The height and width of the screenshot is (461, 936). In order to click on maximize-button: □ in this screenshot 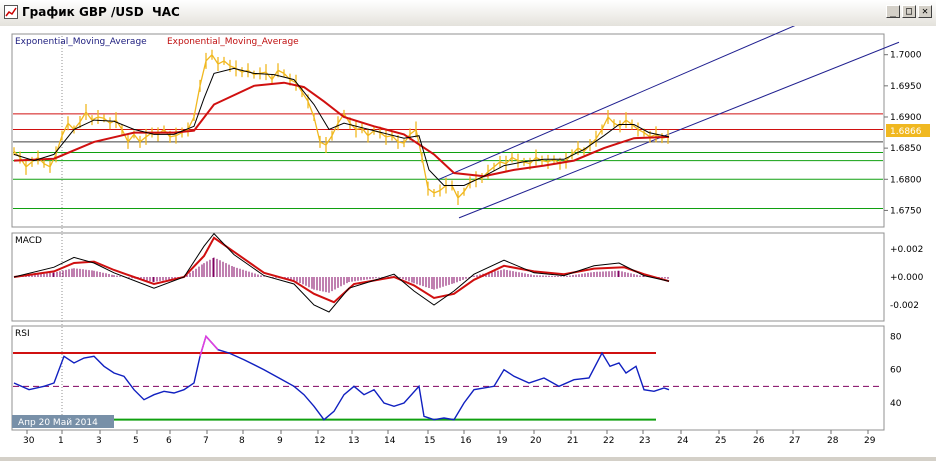, I will do `click(909, 11)`.